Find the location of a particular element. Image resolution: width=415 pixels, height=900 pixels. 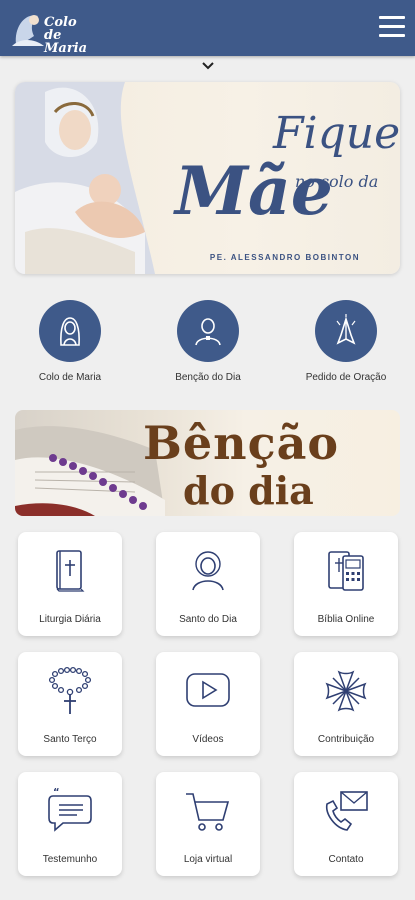

shortcut-label: Colo de Maria is located at coordinates (70, 377).